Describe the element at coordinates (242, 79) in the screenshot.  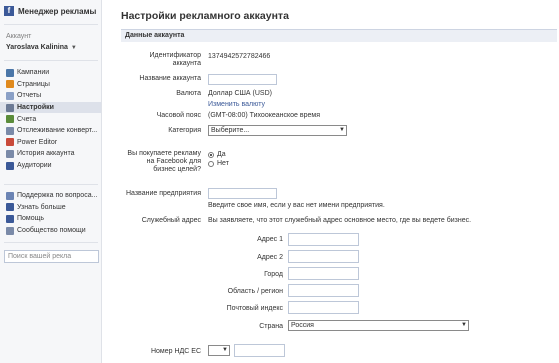
I see `account-name-input` at that location.